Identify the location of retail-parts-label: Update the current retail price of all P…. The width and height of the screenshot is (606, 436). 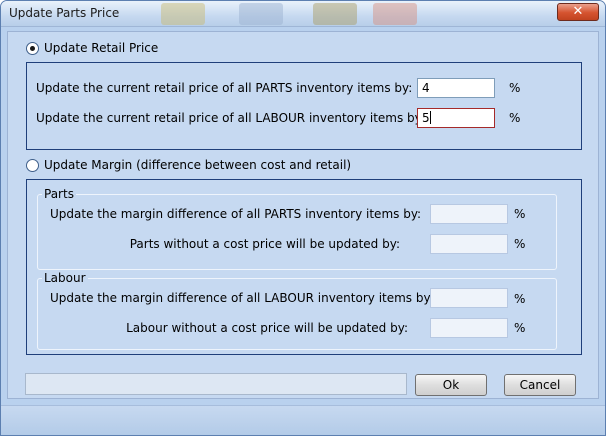
(224, 88).